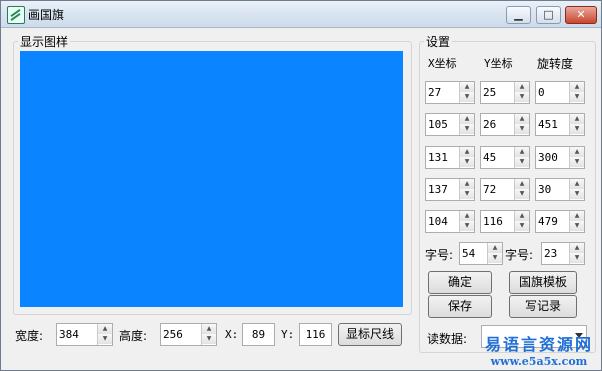  Describe the element at coordinates (460, 306) in the screenshot. I see `save-button: 保存` at that location.